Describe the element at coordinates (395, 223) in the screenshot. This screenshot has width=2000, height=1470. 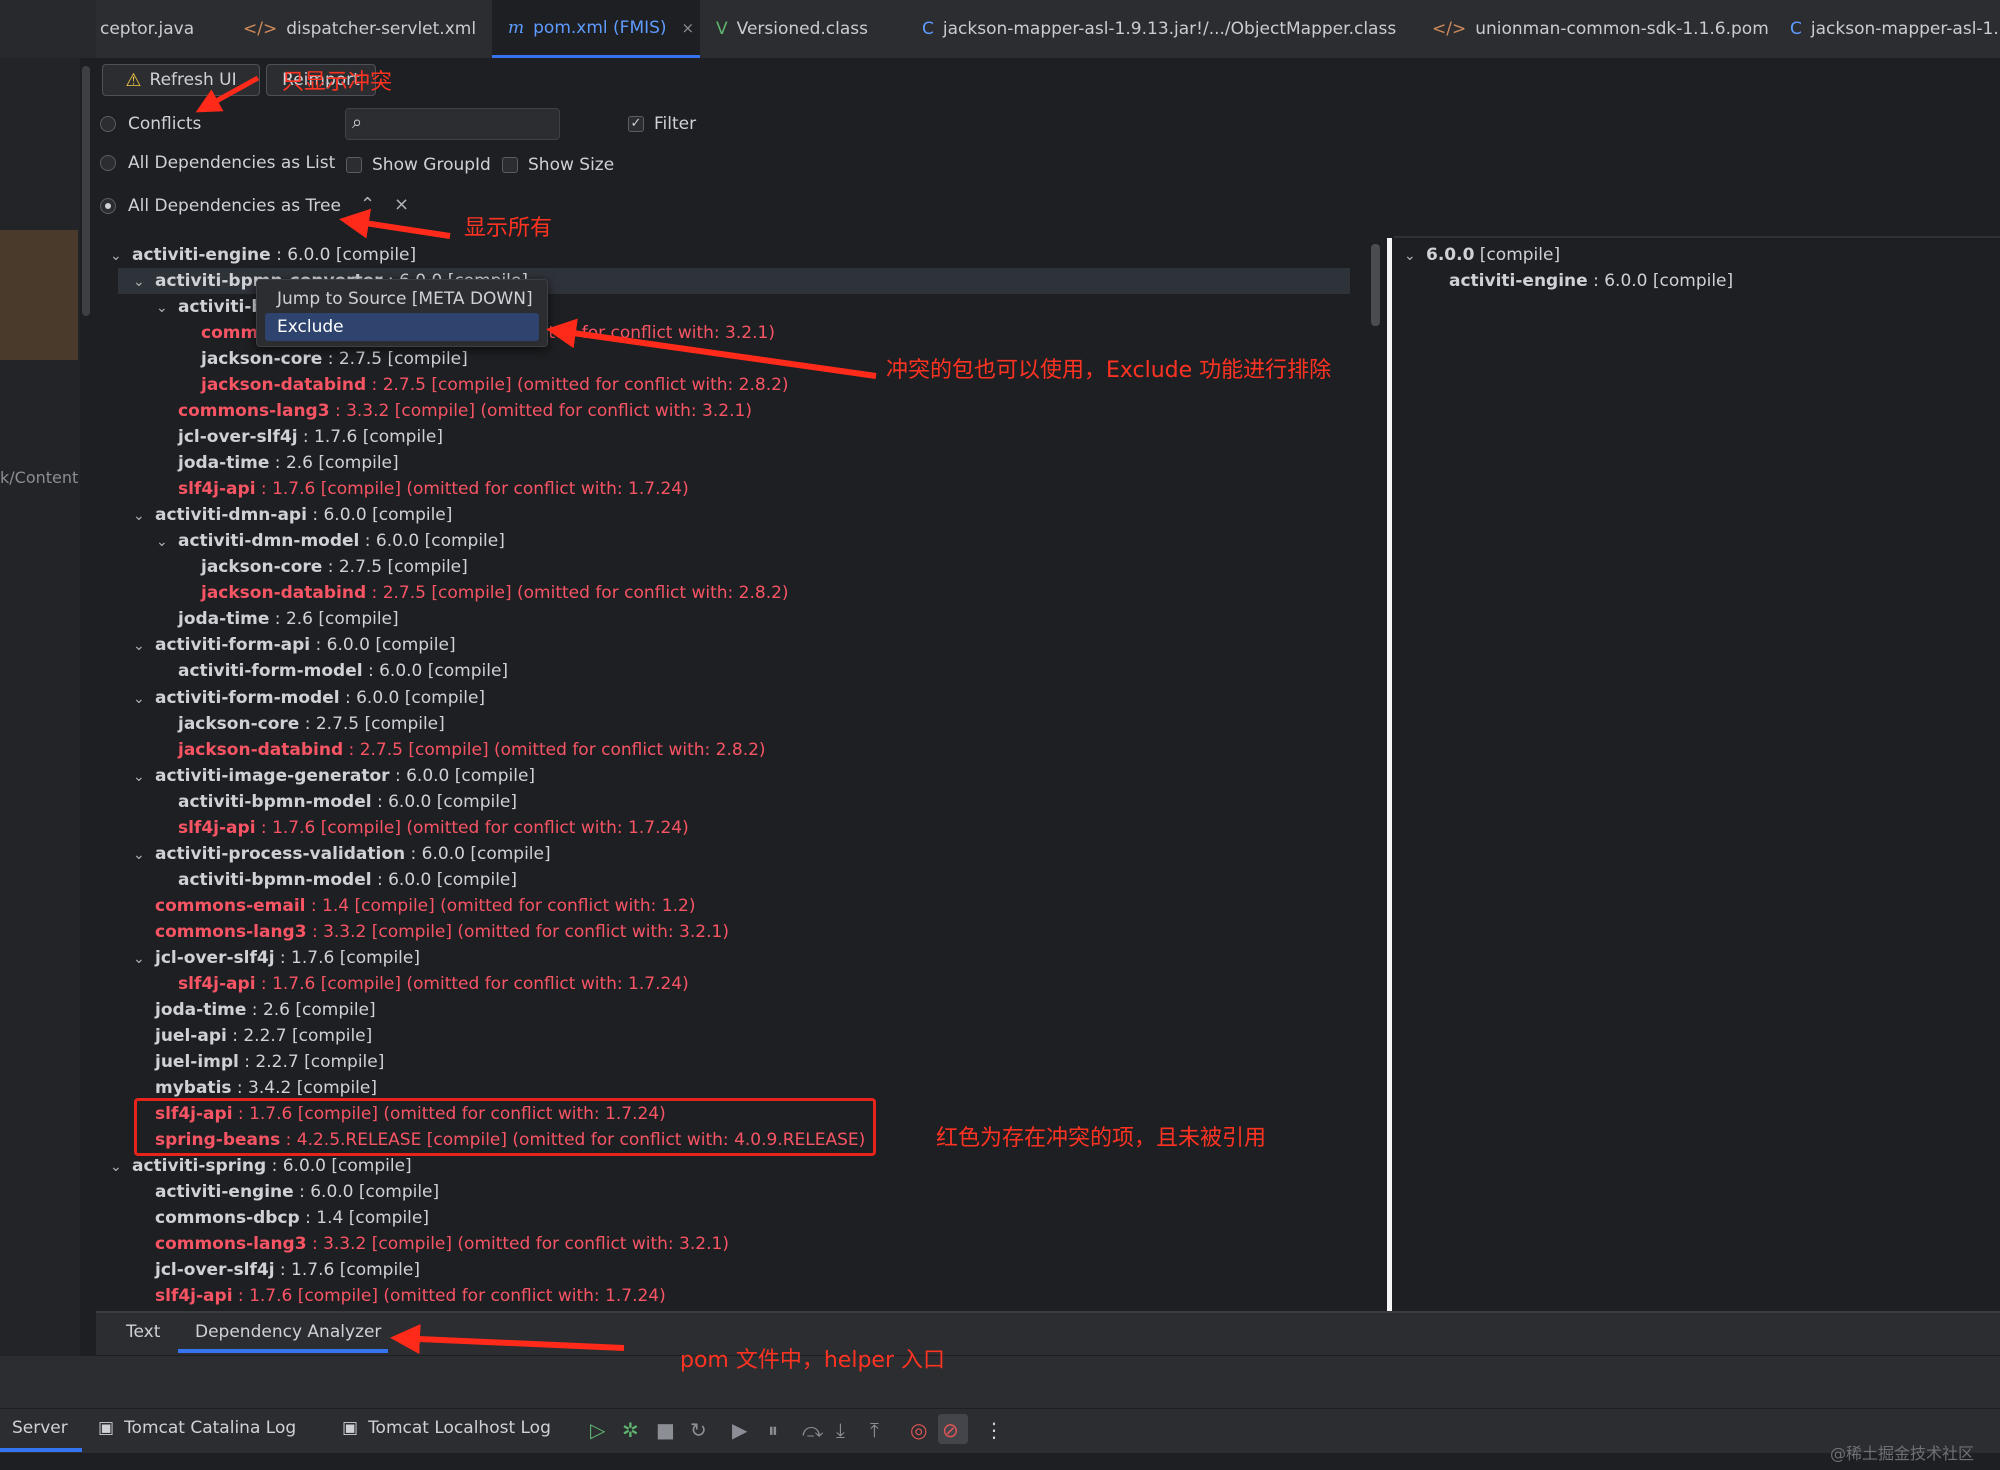
I see `arrow-tree` at that location.